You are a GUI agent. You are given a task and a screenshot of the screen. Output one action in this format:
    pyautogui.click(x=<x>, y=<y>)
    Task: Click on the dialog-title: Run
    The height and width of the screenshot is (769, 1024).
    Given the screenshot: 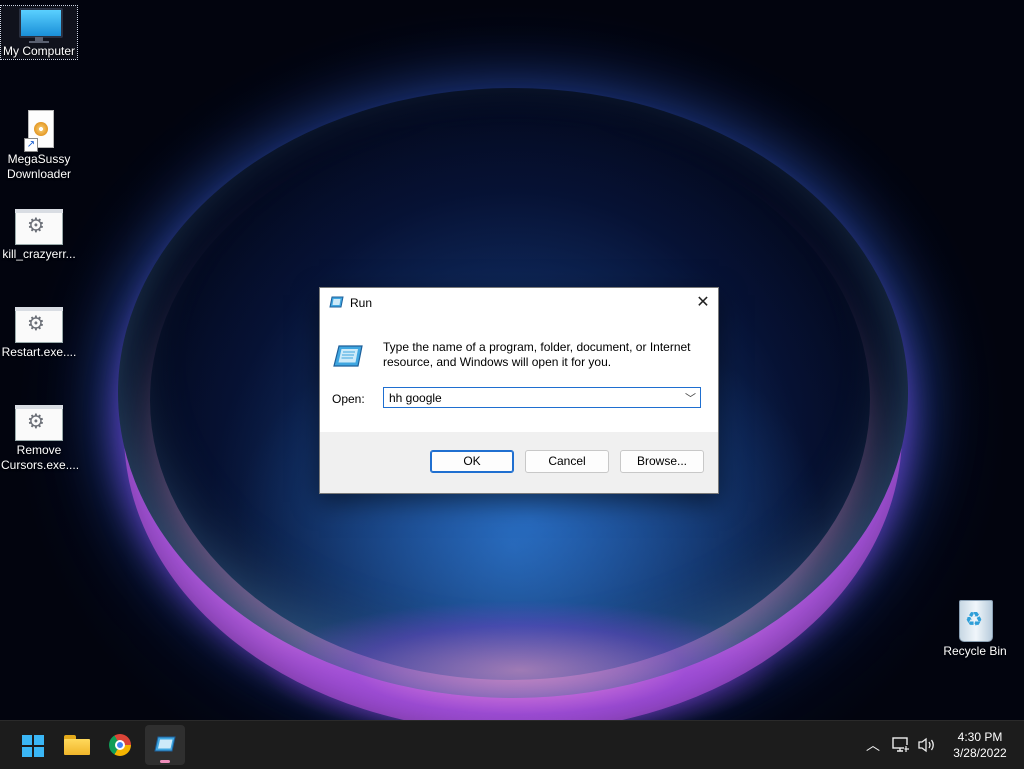 What is the action you would take?
    pyautogui.click(x=361, y=303)
    